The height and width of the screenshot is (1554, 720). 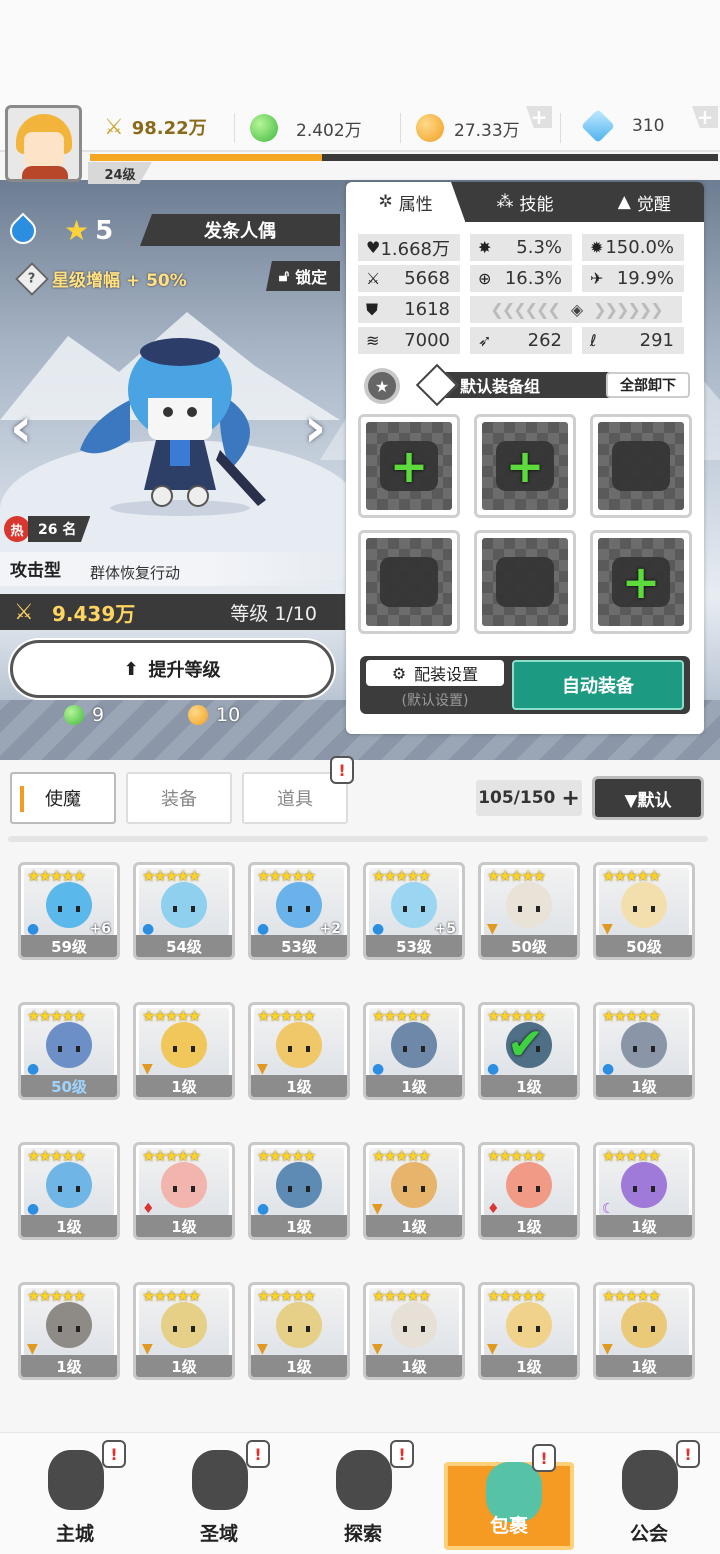 I want to click on loadout-settings-button: ⚙ 配装设置, so click(x=435, y=673).